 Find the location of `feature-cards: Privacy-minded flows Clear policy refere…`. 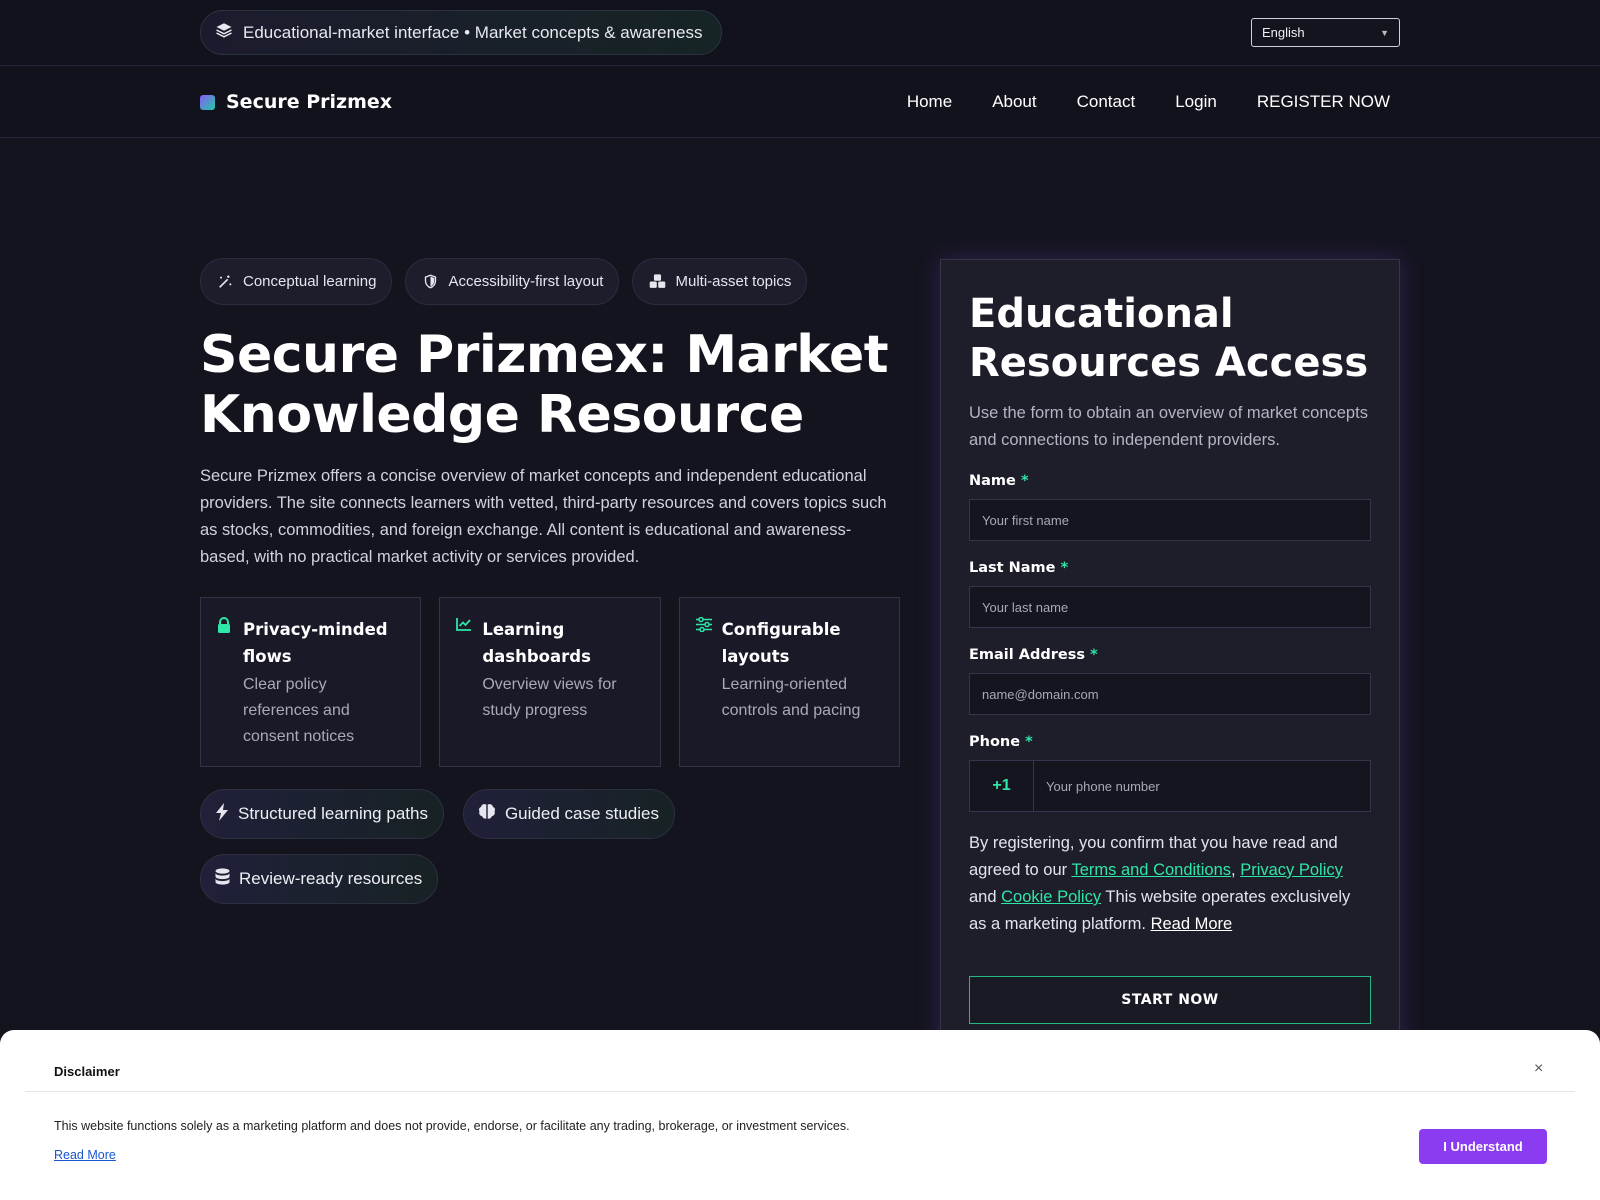

feature-cards: Privacy-minded flows Clear policy refere… is located at coordinates (550, 682).